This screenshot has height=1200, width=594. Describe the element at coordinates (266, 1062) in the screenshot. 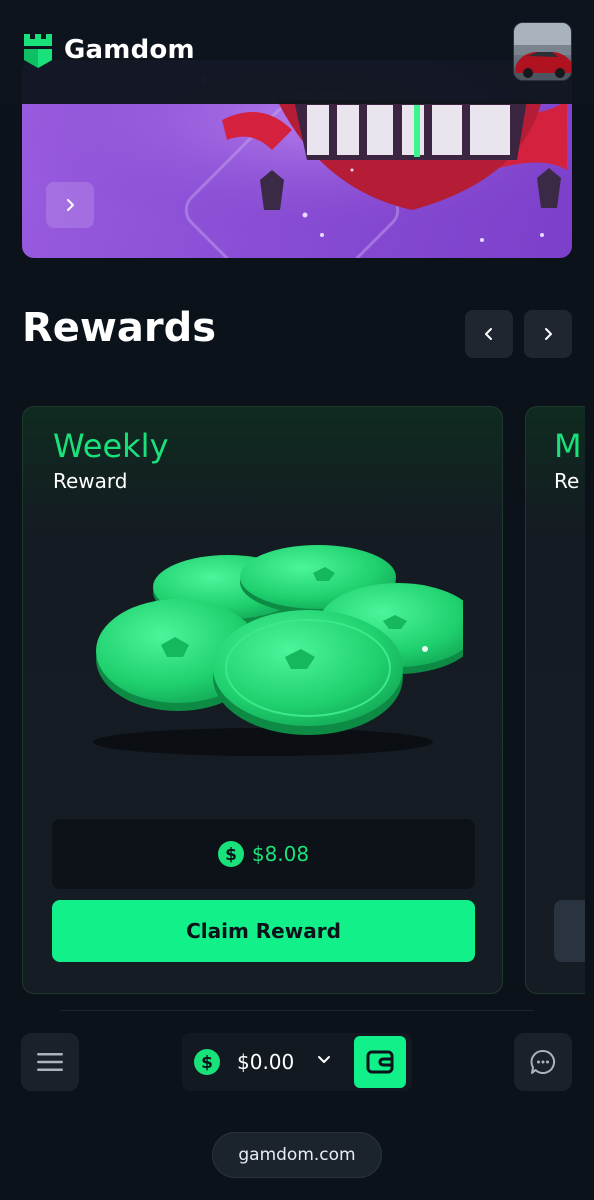

I see `balance-value: $0.00` at that location.